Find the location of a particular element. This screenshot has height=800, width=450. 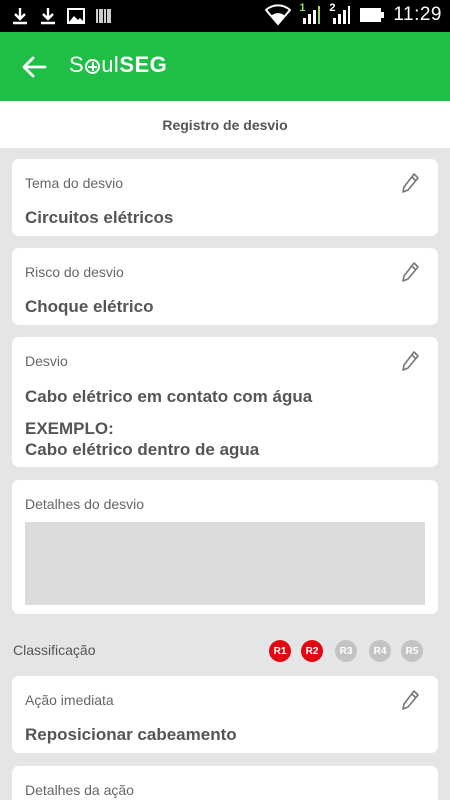

app-bar: S ul SEG is located at coordinates (225, 66).